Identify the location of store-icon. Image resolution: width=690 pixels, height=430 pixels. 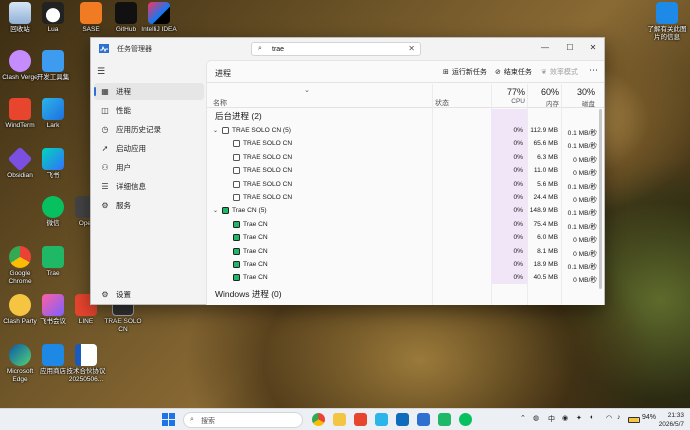
(53, 355).